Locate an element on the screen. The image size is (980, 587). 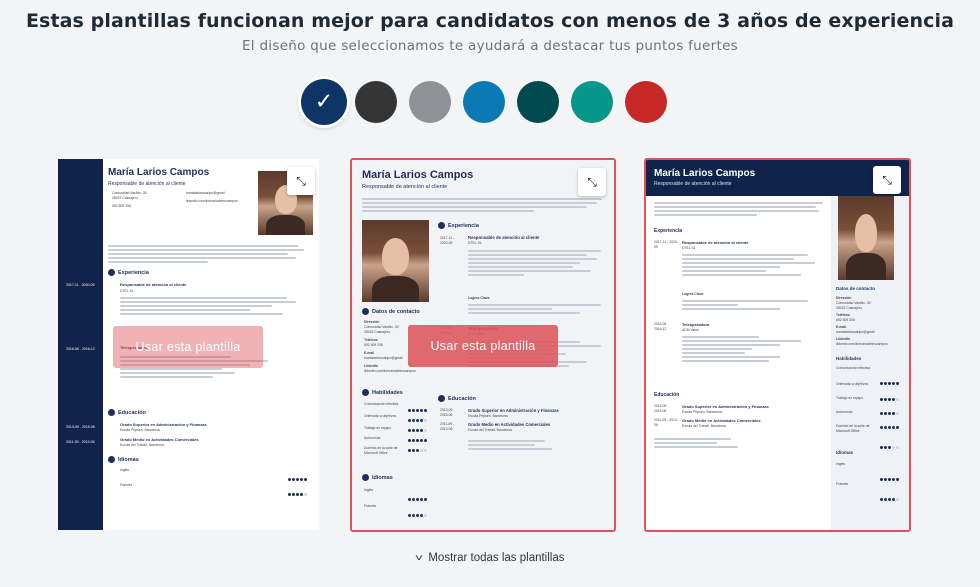
resume-lang-1-level is located at coordinates (890, 477).